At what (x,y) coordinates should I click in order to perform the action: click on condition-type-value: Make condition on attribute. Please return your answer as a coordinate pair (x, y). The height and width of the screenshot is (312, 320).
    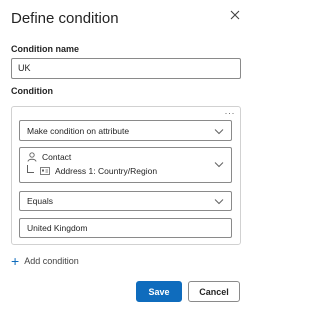
    Looking at the image, I should click on (78, 130).